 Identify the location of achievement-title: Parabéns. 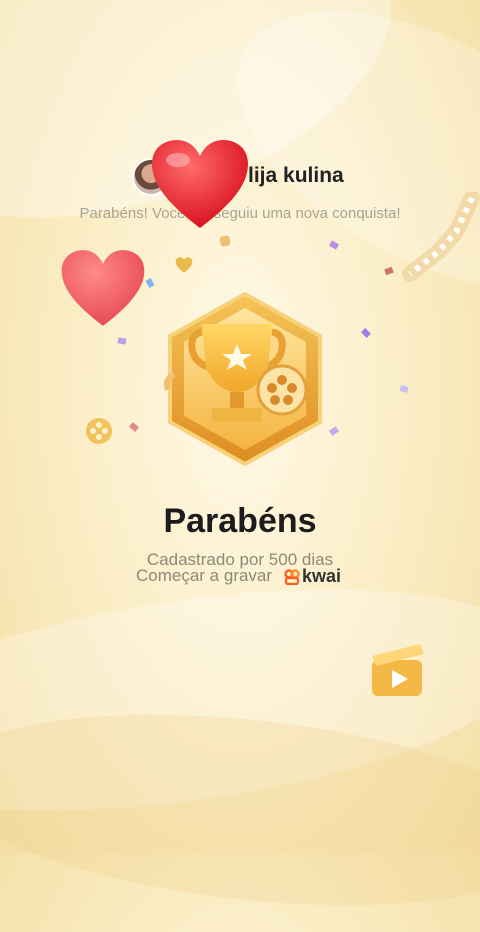
(240, 521).